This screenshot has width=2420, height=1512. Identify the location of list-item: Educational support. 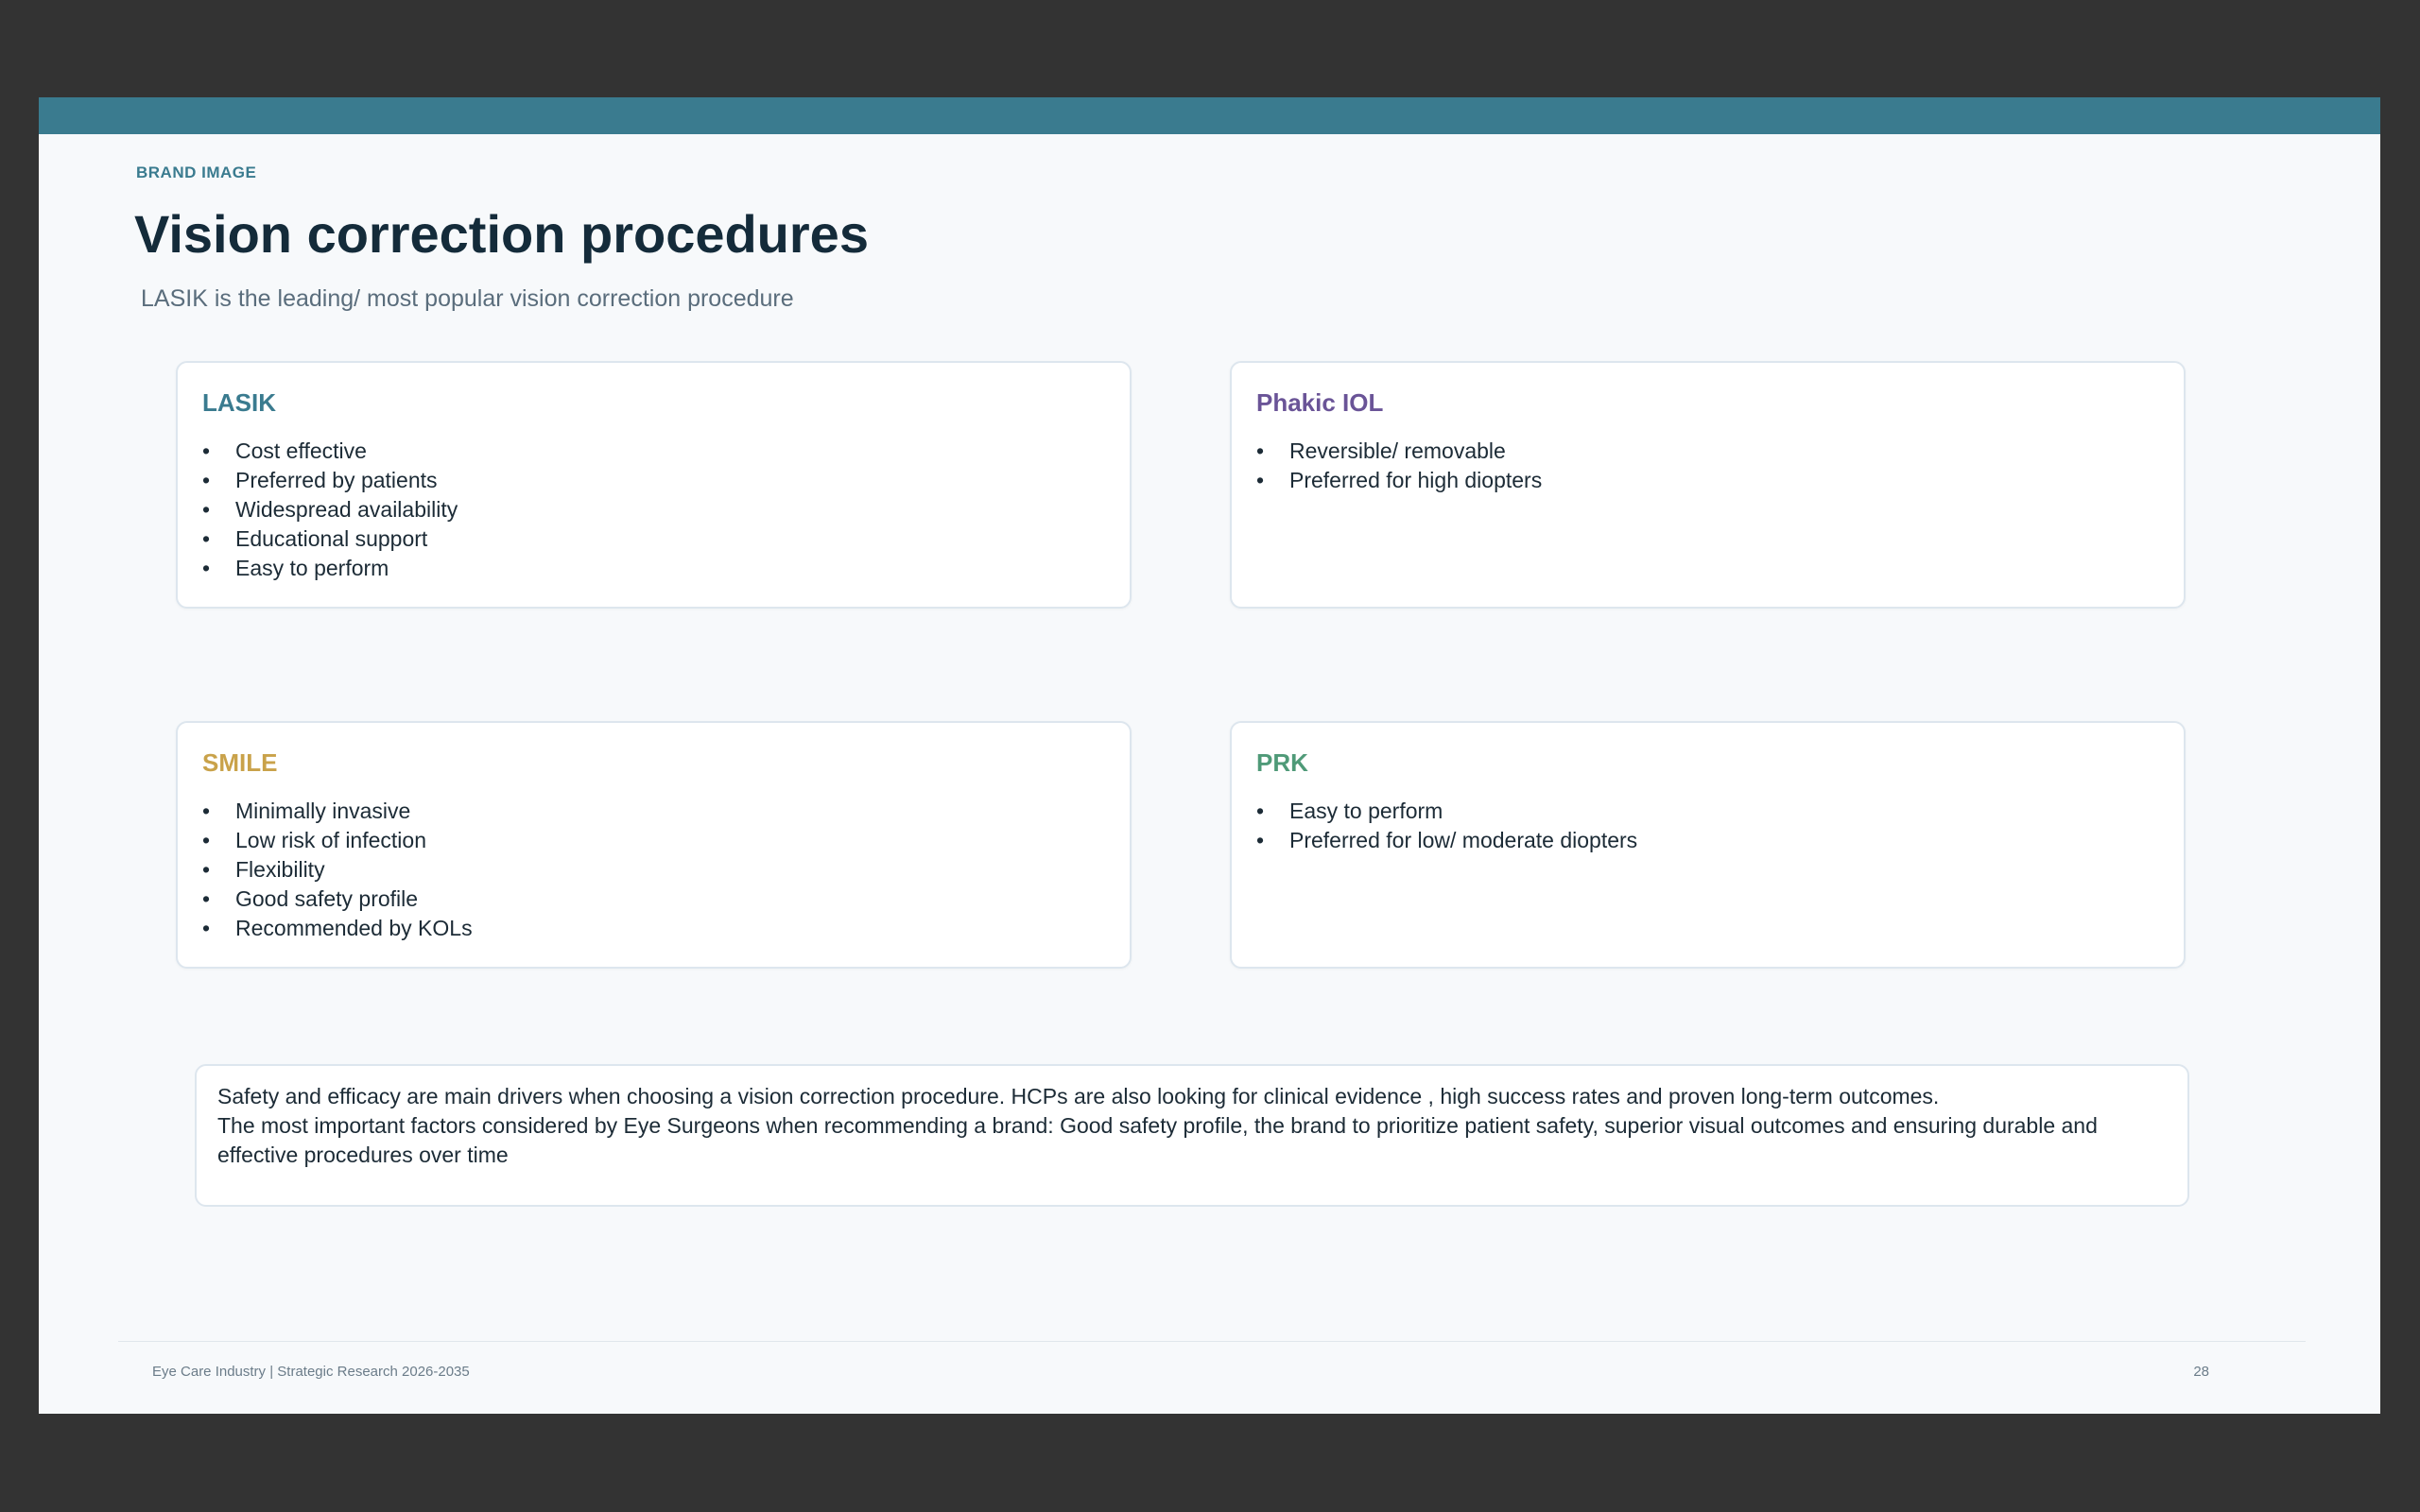
(330, 539).